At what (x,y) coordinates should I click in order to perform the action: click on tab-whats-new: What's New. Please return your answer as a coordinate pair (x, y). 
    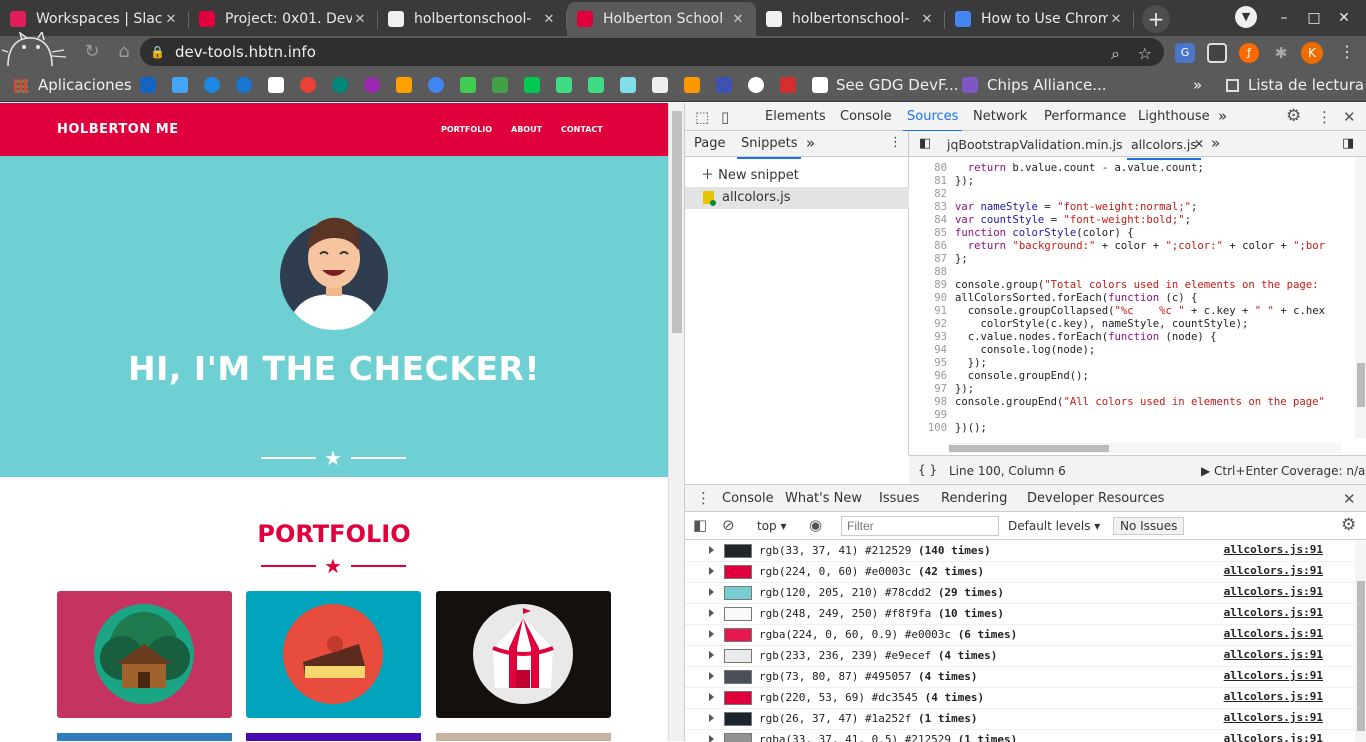
    Looking at the image, I should click on (823, 498).